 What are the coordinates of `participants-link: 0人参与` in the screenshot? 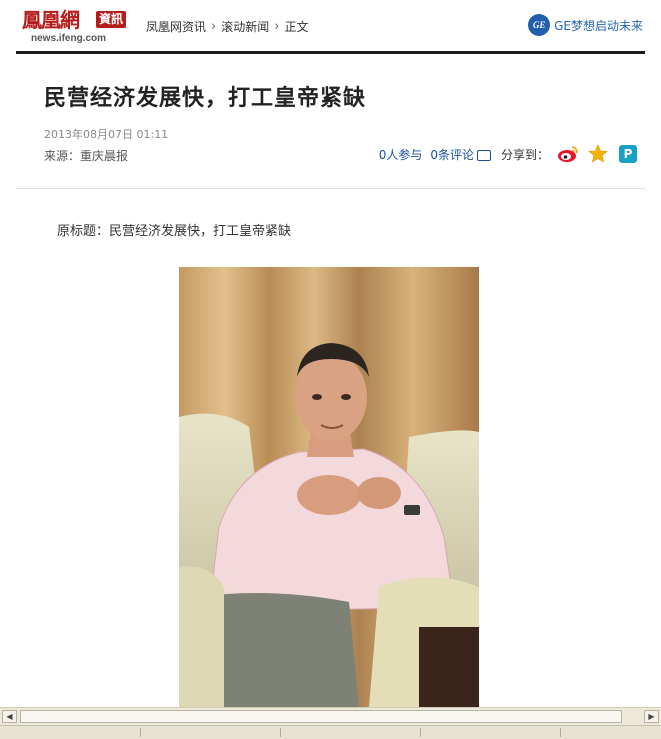 It's located at (401, 154).